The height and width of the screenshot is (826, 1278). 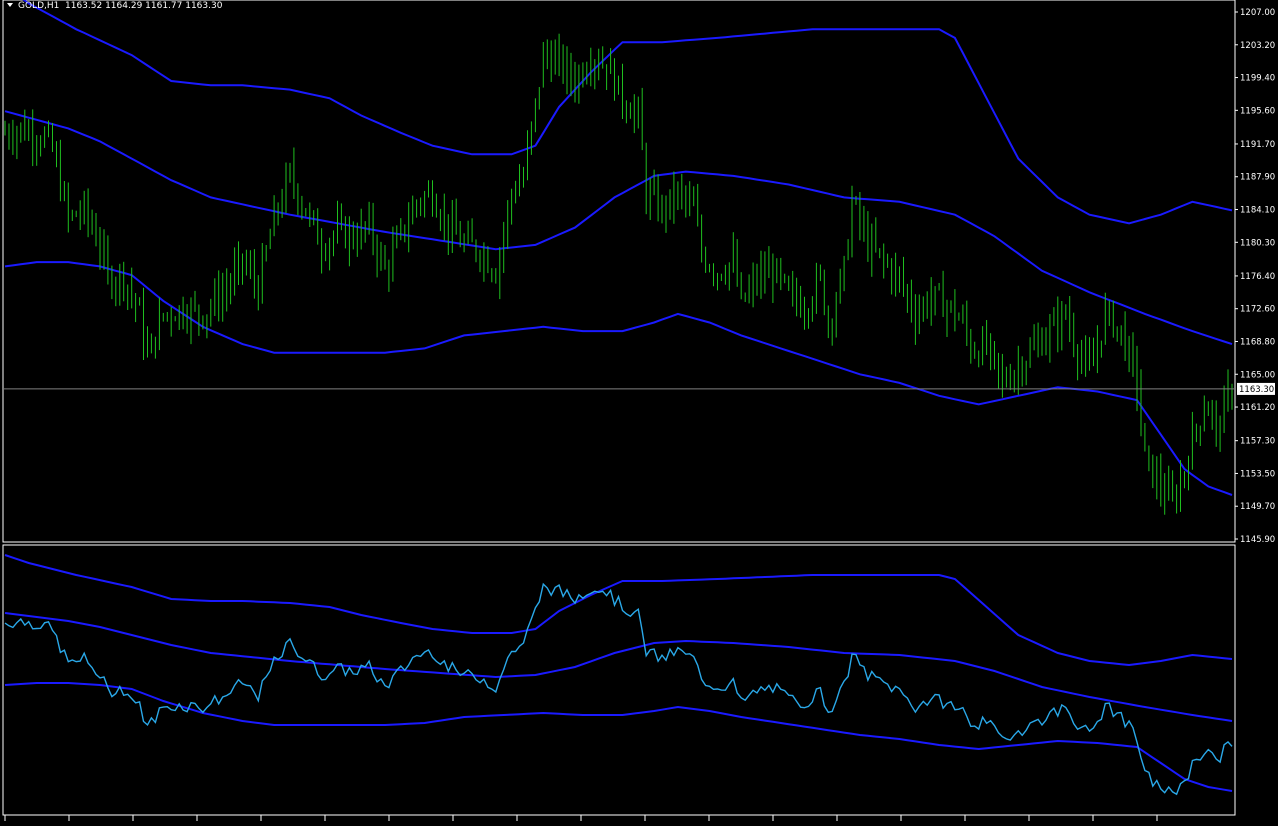 What do you see at coordinates (1257, 243) in the screenshot?
I see `y-tick-label: 1180.30` at bounding box center [1257, 243].